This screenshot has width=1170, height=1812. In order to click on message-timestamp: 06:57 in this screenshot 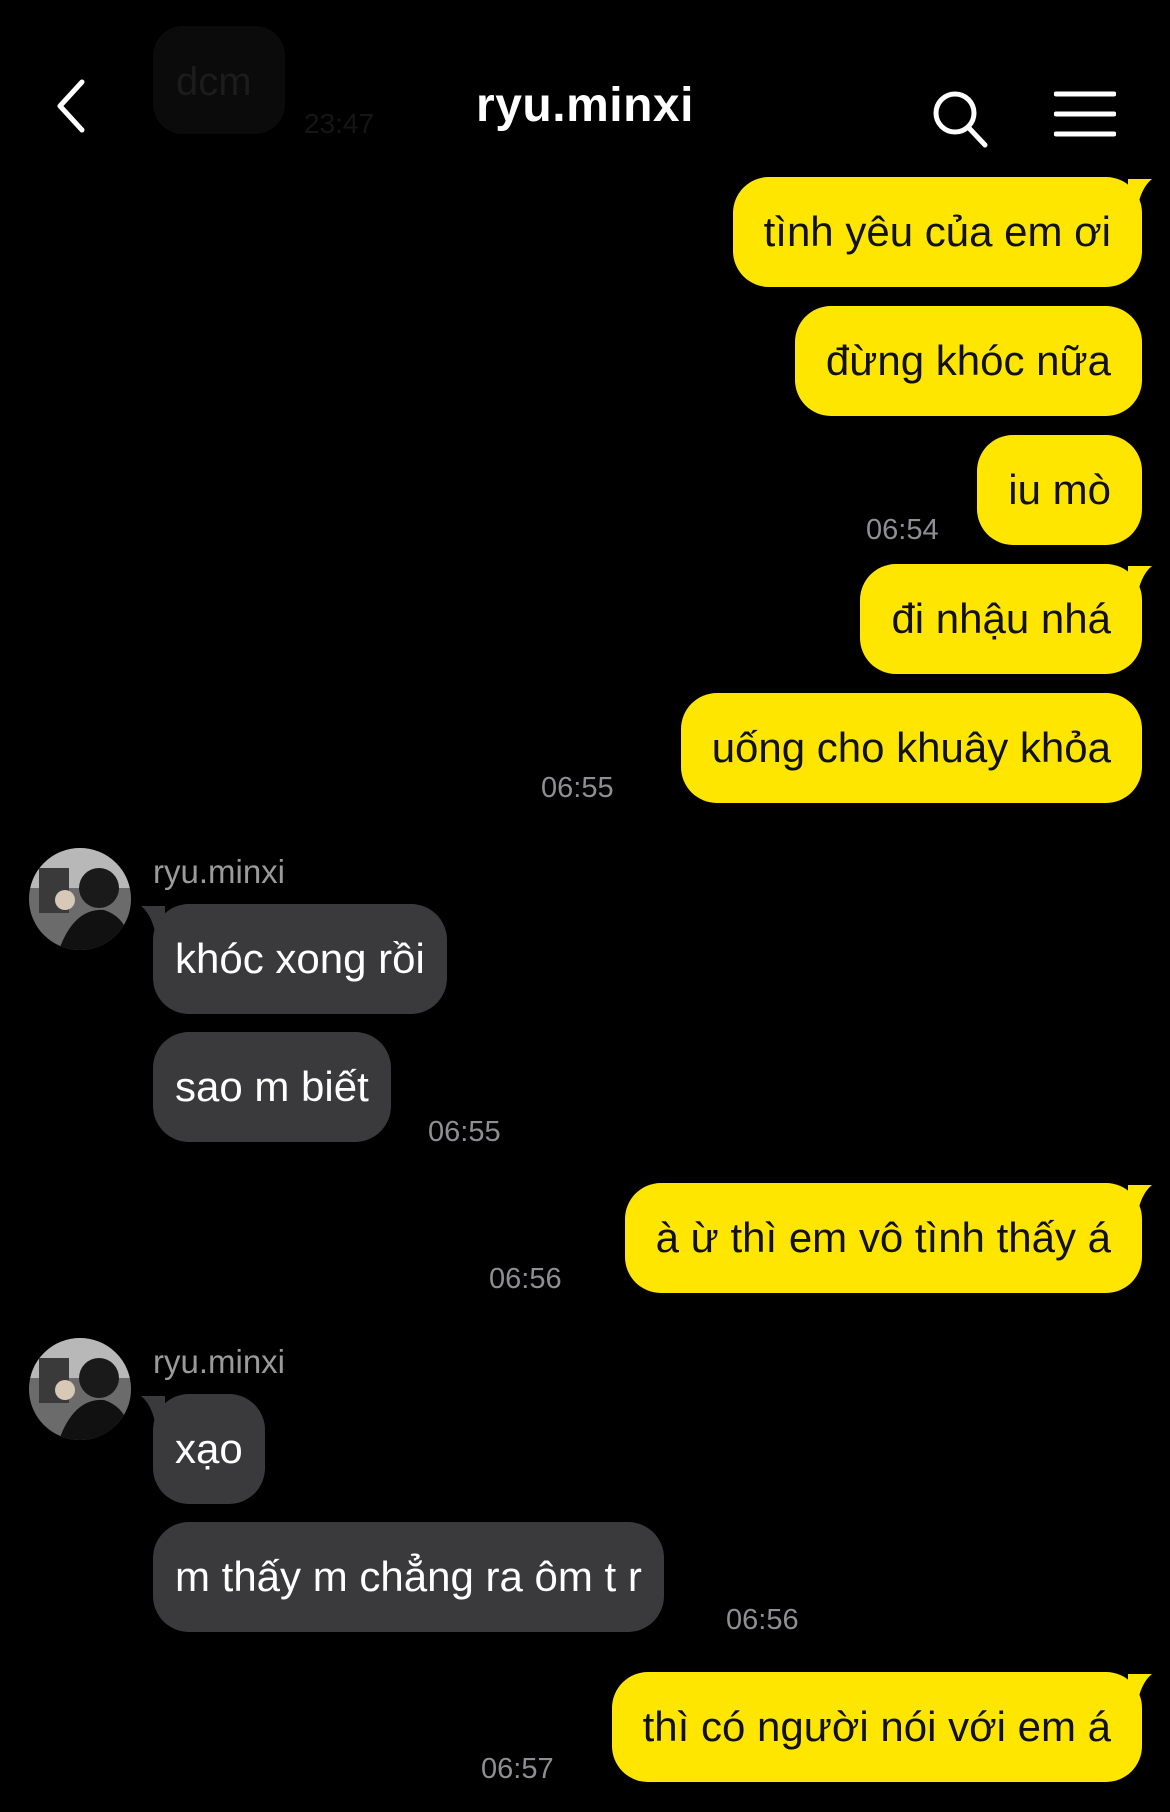, I will do `click(517, 1769)`.